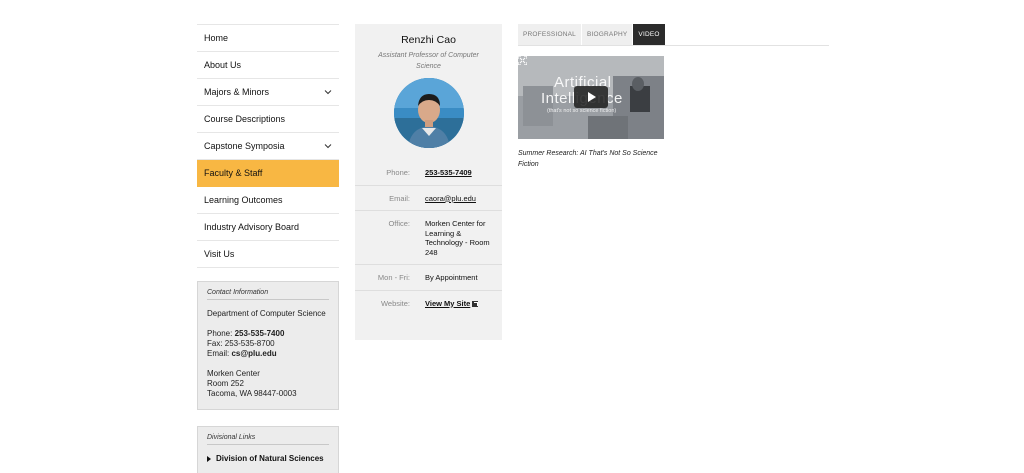 The height and width of the screenshot is (473, 1024). I want to click on profile-name: Renzhi Cao, so click(428, 40).